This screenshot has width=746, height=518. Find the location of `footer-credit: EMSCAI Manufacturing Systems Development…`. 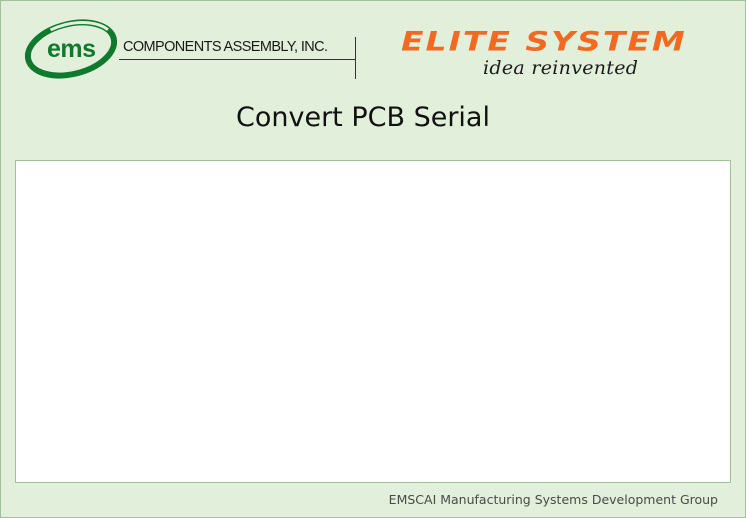

footer-credit: EMSCAI Manufacturing Systems Development… is located at coordinates (553, 499).